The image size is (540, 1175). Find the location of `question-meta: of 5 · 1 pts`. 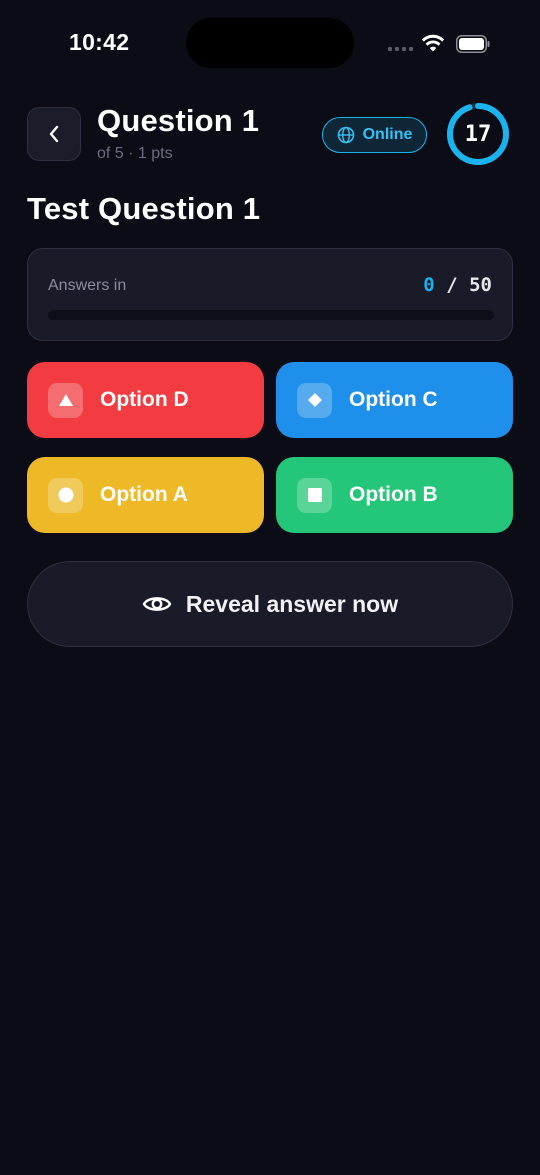

question-meta: of 5 · 1 pts is located at coordinates (135, 153).